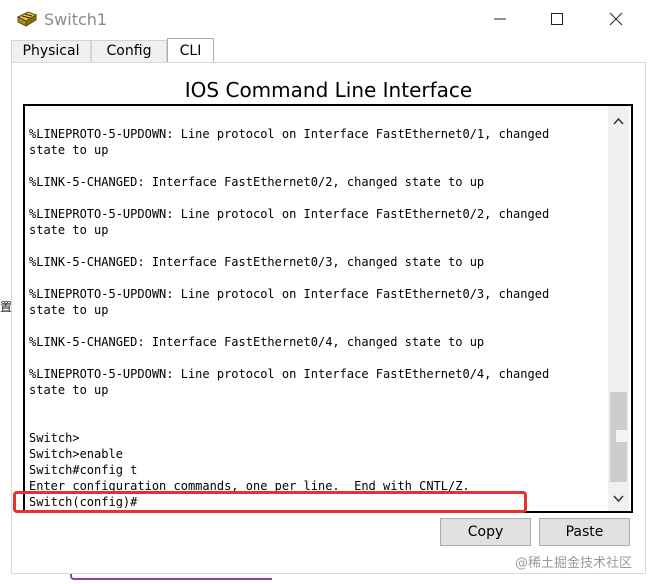 This screenshot has width=655, height=584. I want to click on background-window-glyph: 置, so click(6, 307).